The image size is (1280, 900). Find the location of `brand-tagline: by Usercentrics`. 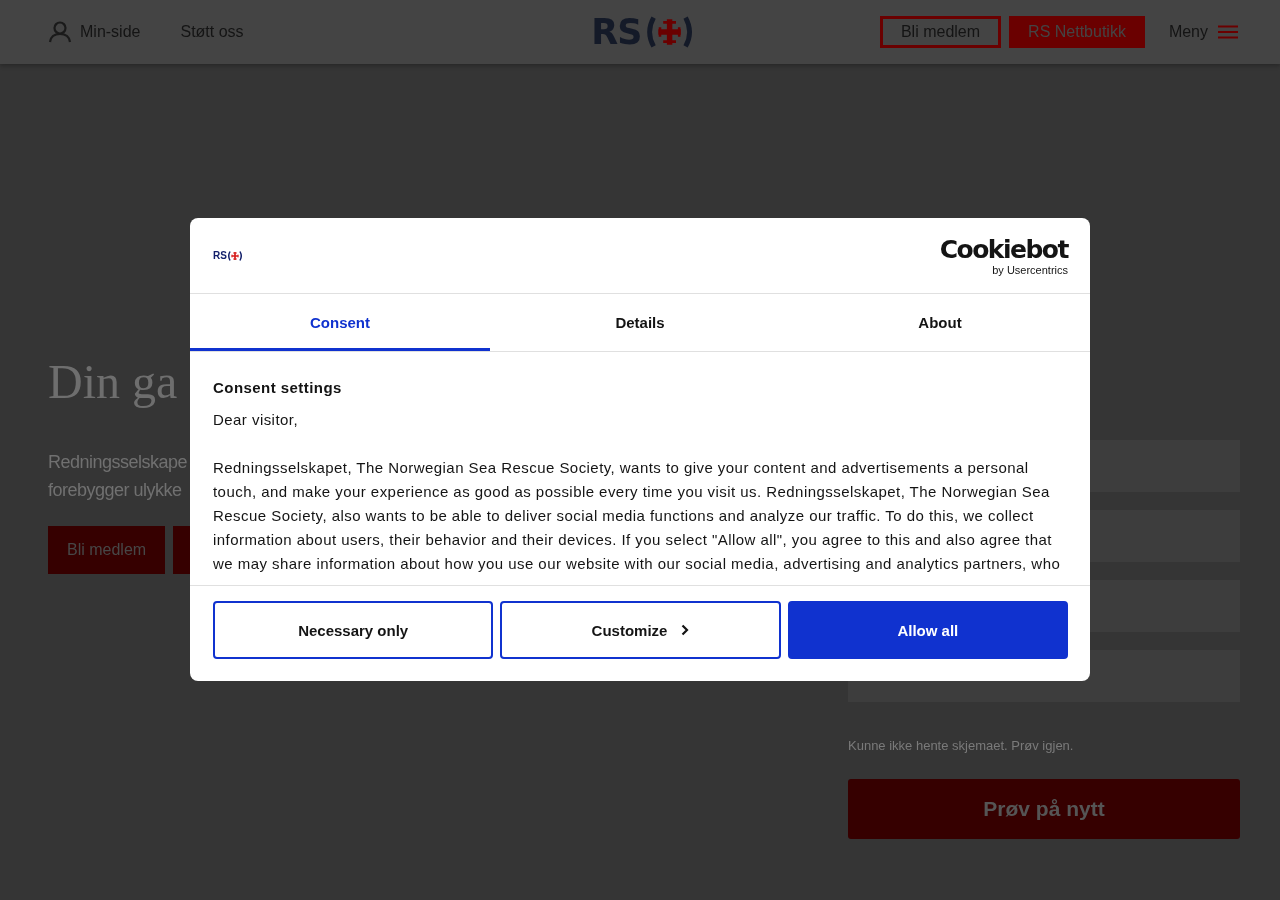

brand-tagline: by Usercentrics is located at coordinates (1030, 270).